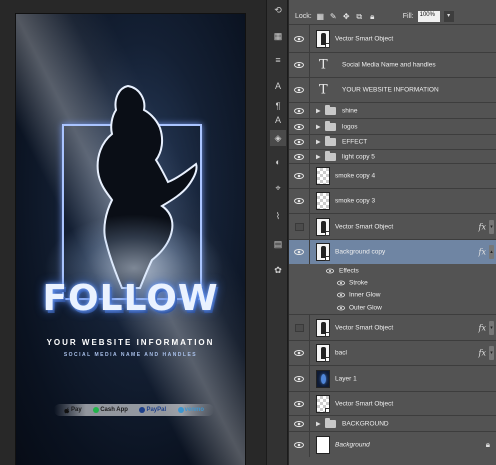 This screenshot has height=465, width=496. I want to click on lock-transparent-pixels-icon: ▦, so click(320, 16).